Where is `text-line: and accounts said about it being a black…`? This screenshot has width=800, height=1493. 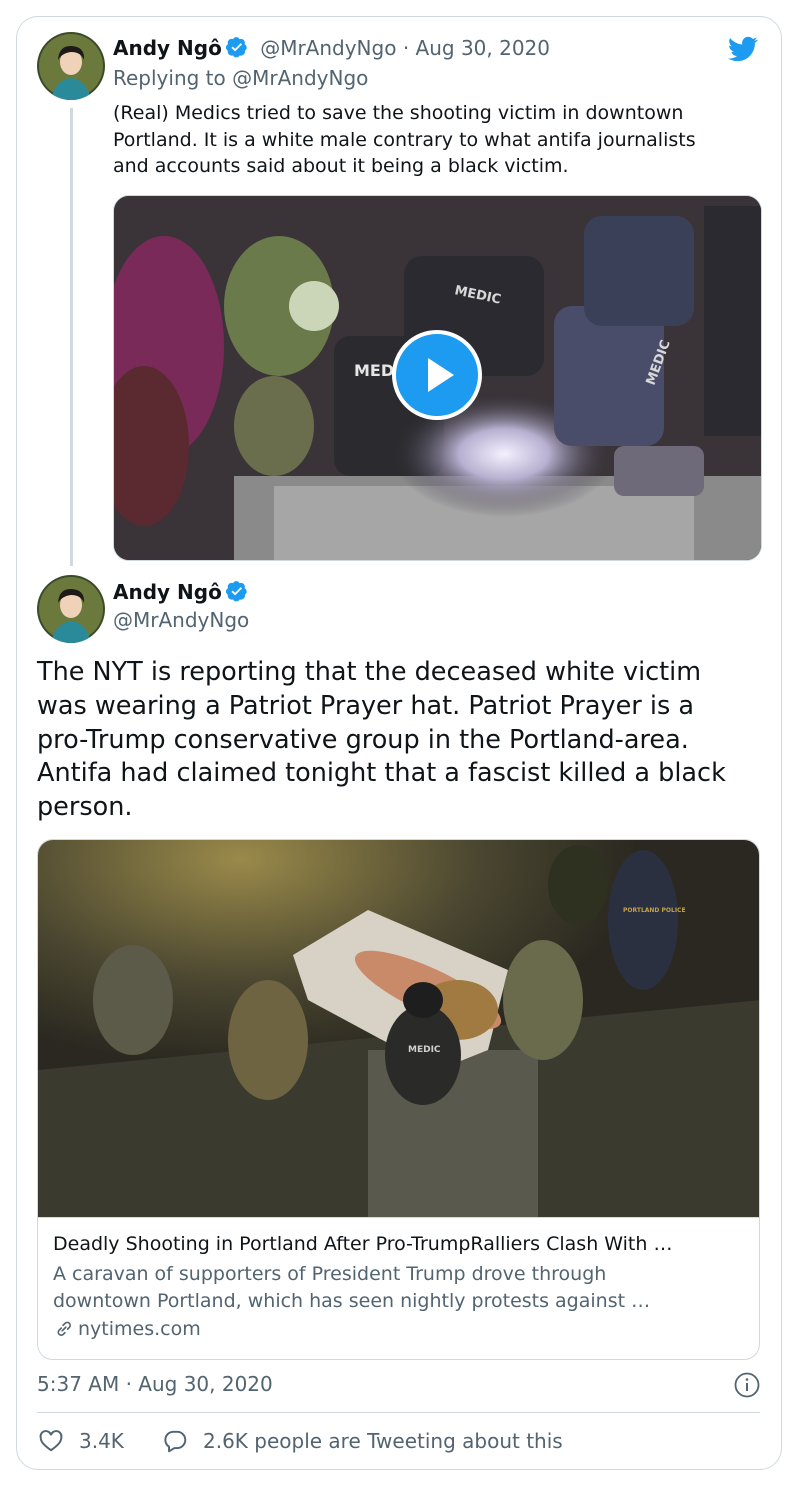 text-line: and accounts said about it being a black… is located at coordinates (341, 166).